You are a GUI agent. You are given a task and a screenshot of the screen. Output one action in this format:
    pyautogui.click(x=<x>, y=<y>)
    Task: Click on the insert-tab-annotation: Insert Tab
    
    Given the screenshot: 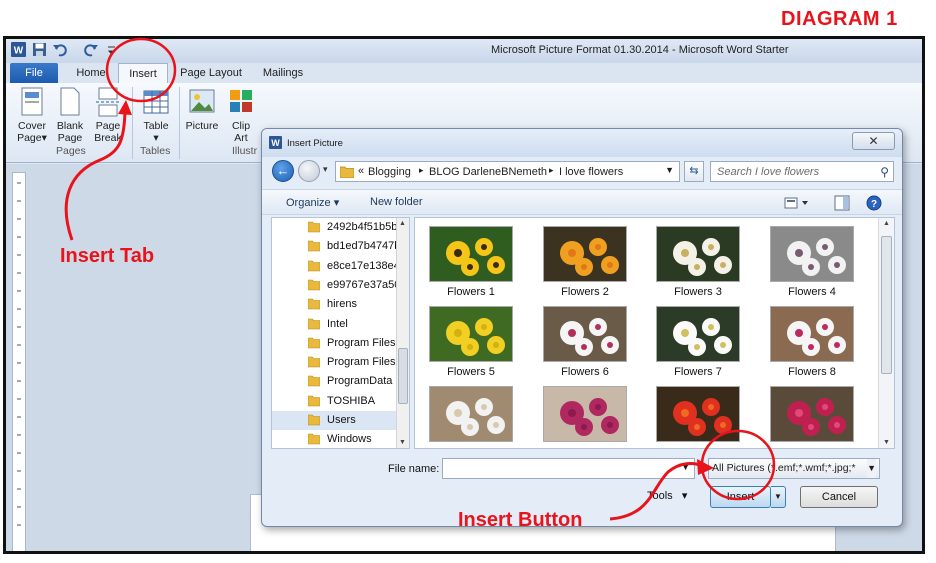 What is the action you would take?
    pyautogui.click(x=107, y=256)
    